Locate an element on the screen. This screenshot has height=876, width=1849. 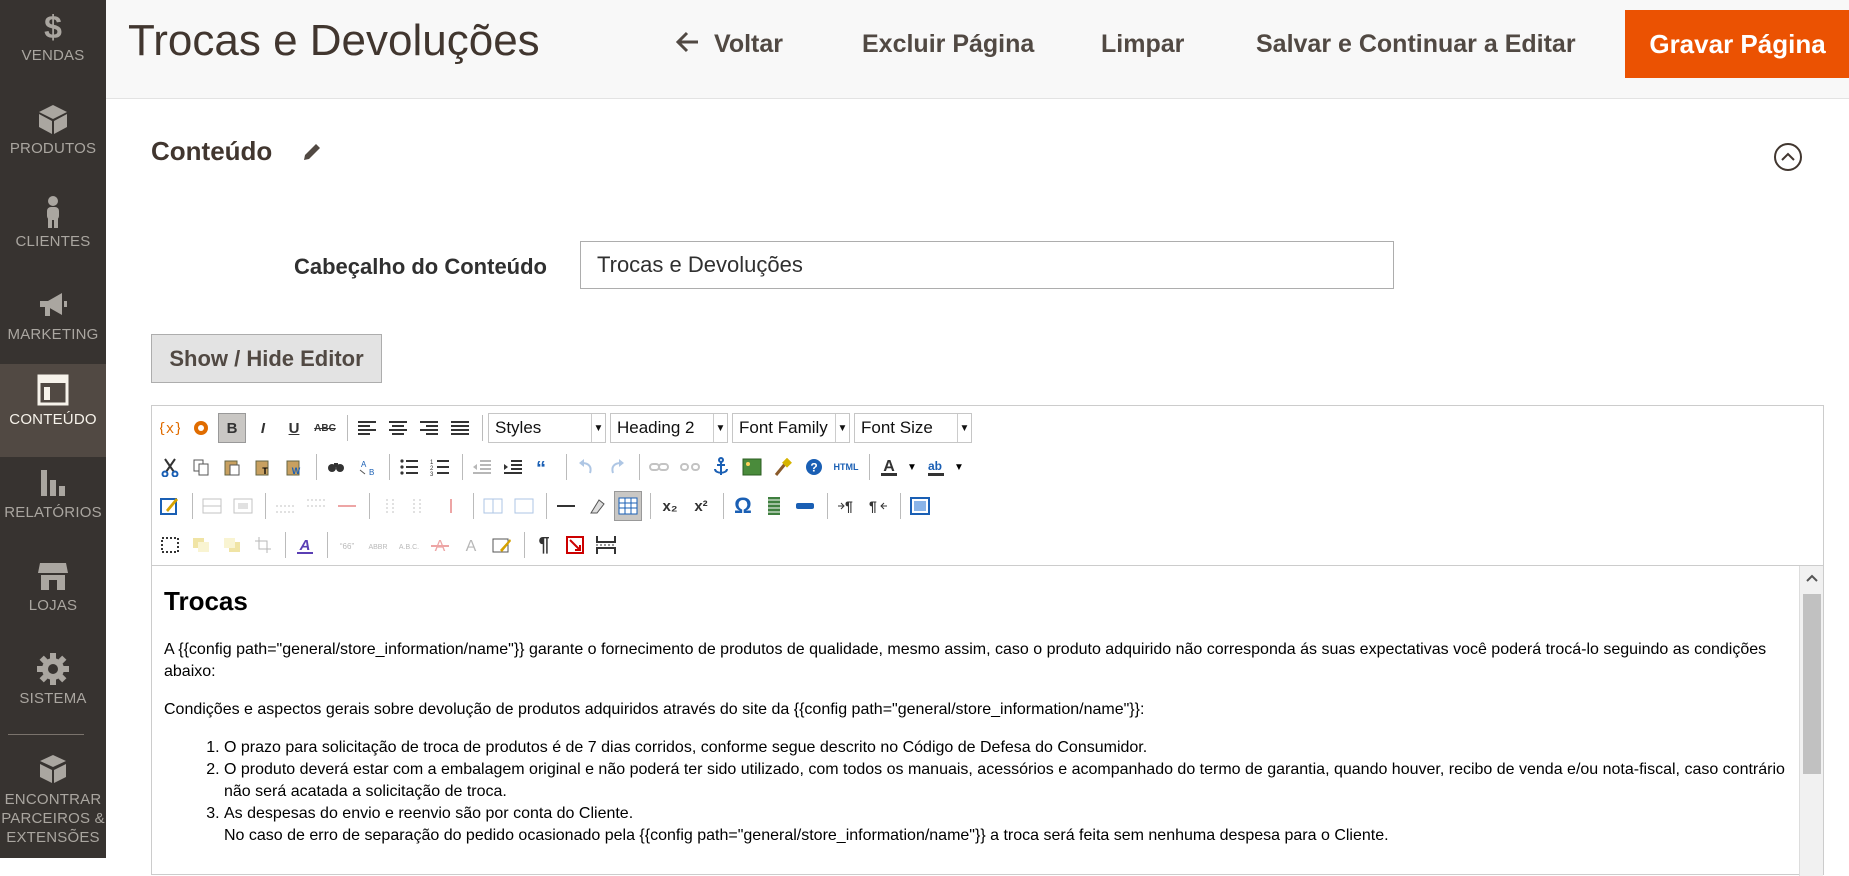
nonbreaking-icon is located at coordinates (805, 506).